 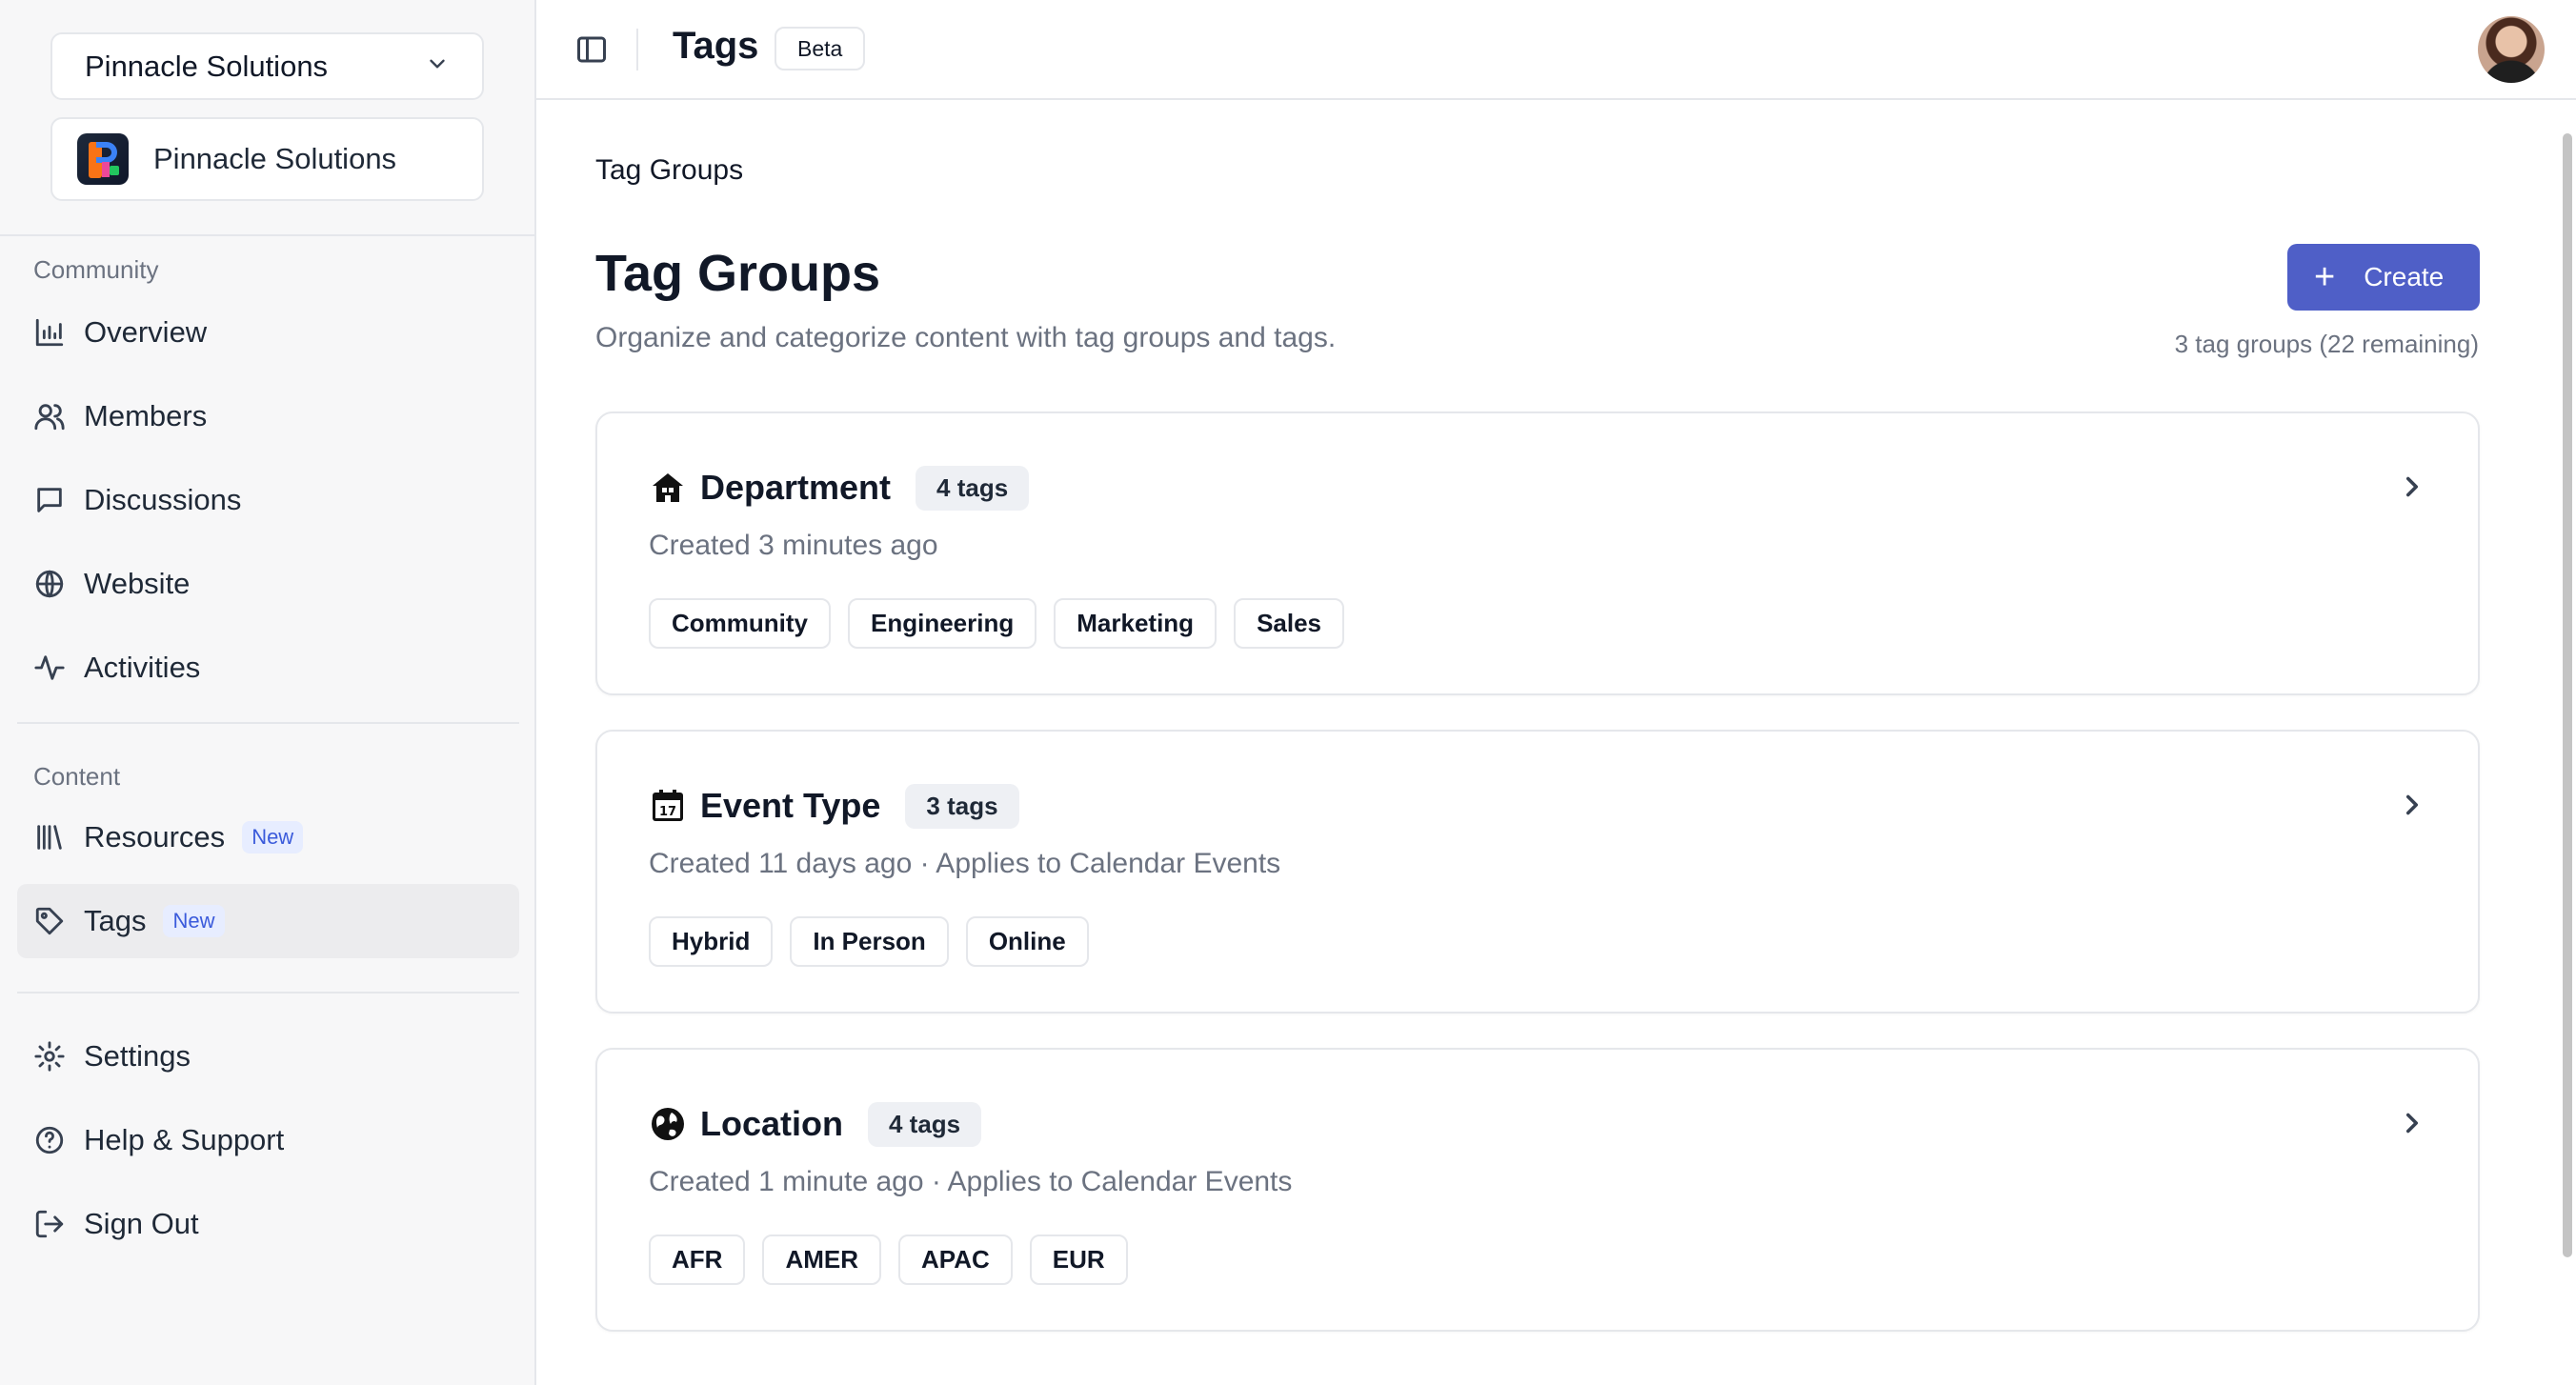 I want to click on section-label-community: Community, so click(x=96, y=269).